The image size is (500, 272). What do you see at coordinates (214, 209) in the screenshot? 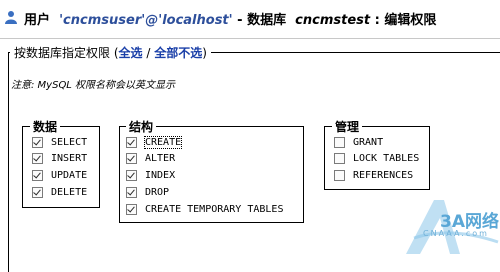
I see `create-temporary-tables-label: CREATE TEMPORARY TABLES` at bounding box center [214, 209].